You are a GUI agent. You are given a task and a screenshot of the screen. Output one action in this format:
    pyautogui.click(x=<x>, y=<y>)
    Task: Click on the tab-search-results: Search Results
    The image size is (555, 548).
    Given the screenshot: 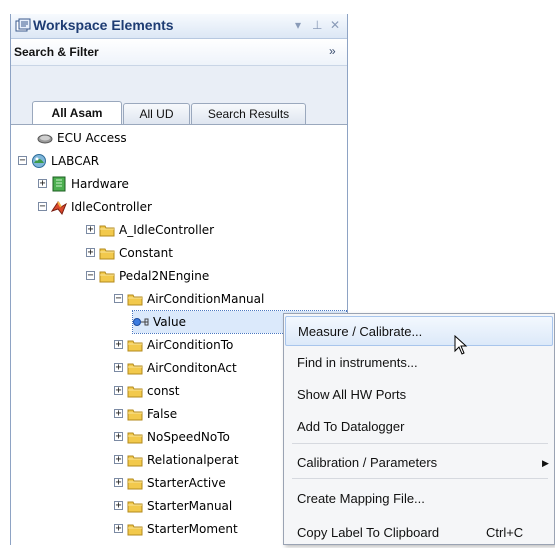 What is the action you would take?
    pyautogui.click(x=248, y=113)
    